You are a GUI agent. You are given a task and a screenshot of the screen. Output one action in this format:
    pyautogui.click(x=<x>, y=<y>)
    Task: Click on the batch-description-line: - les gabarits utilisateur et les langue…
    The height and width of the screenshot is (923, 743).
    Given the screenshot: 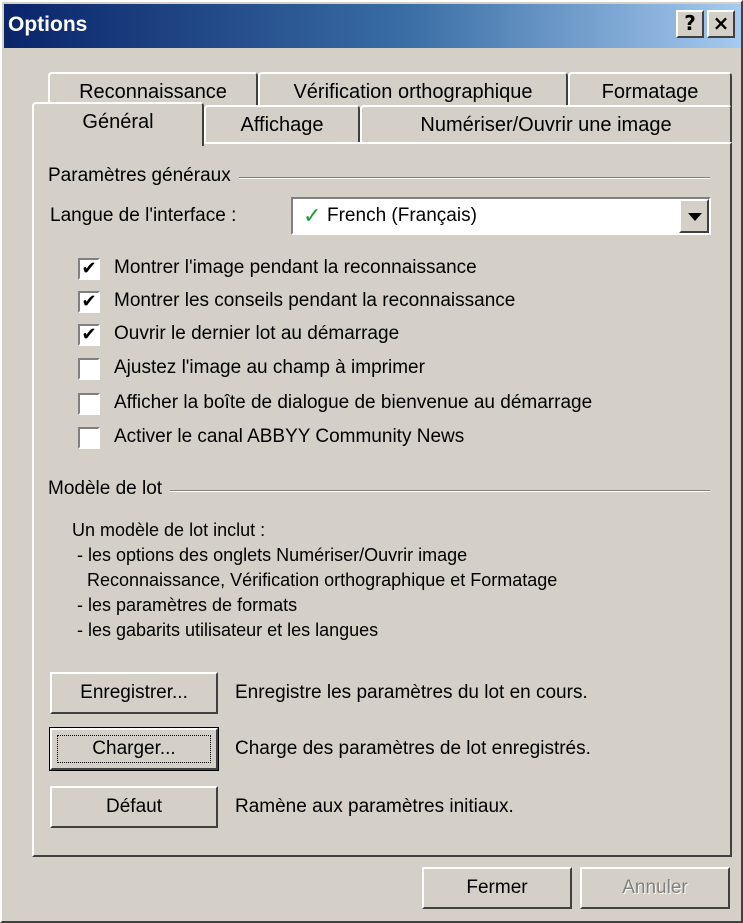 What is the action you would take?
    pyautogui.click(x=225, y=630)
    